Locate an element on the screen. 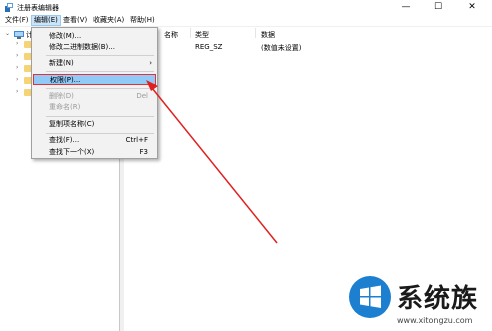 Image resolution: width=492 pixels, height=331 pixels. shortcut-delete: Del is located at coordinates (142, 96).